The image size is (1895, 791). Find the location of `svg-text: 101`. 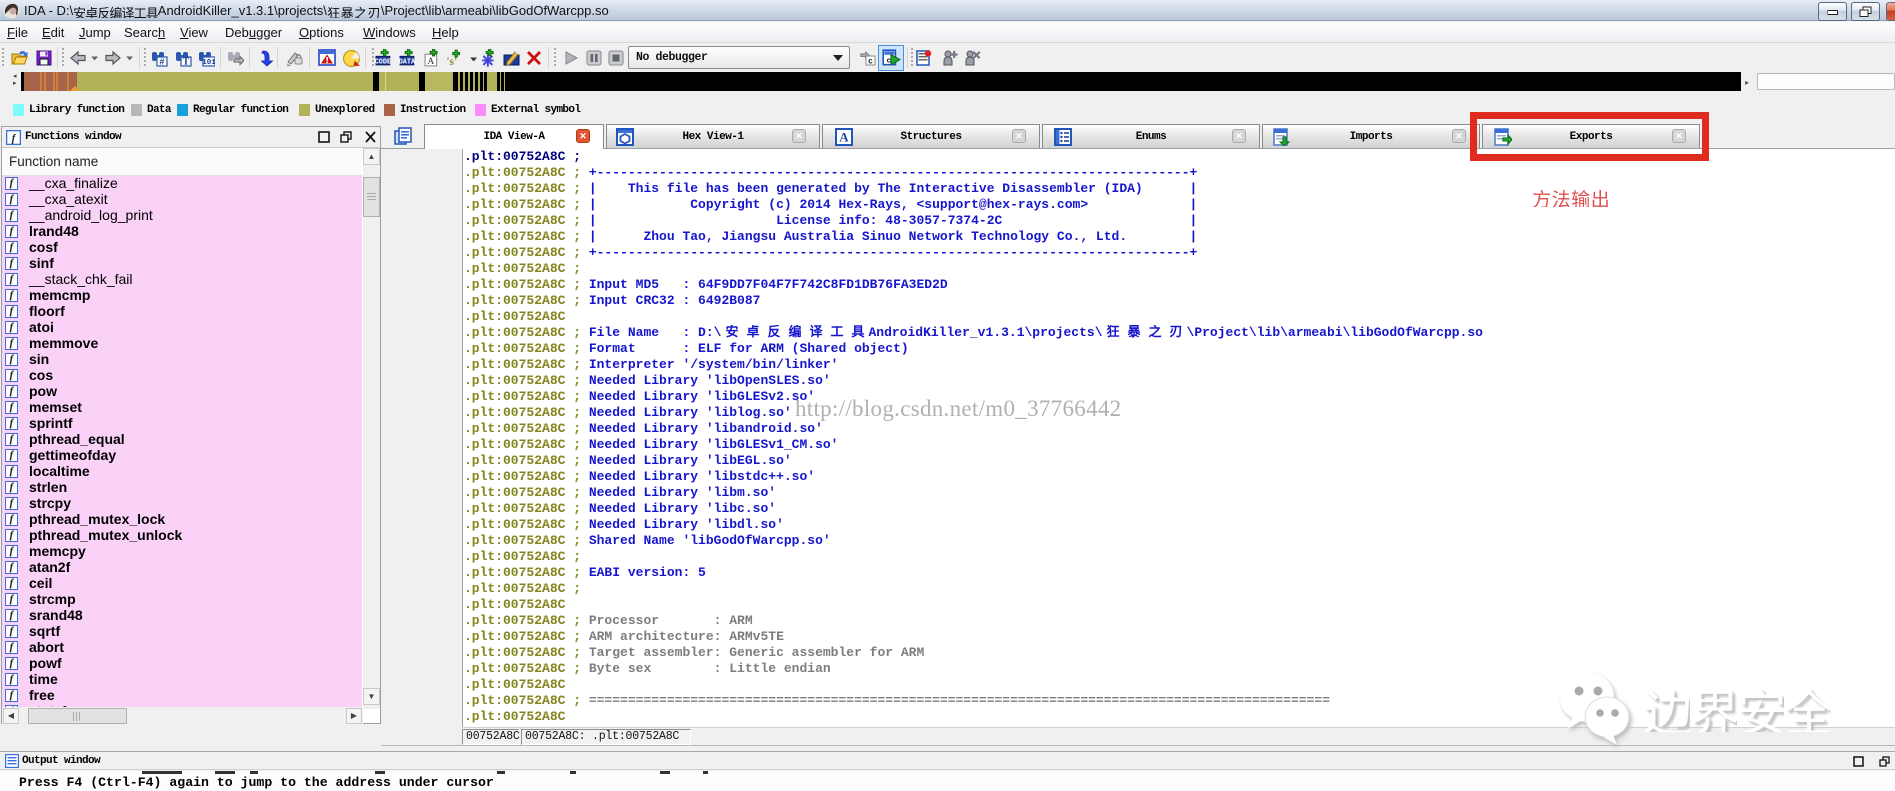

svg-text: 101 is located at coordinates (208, 63).